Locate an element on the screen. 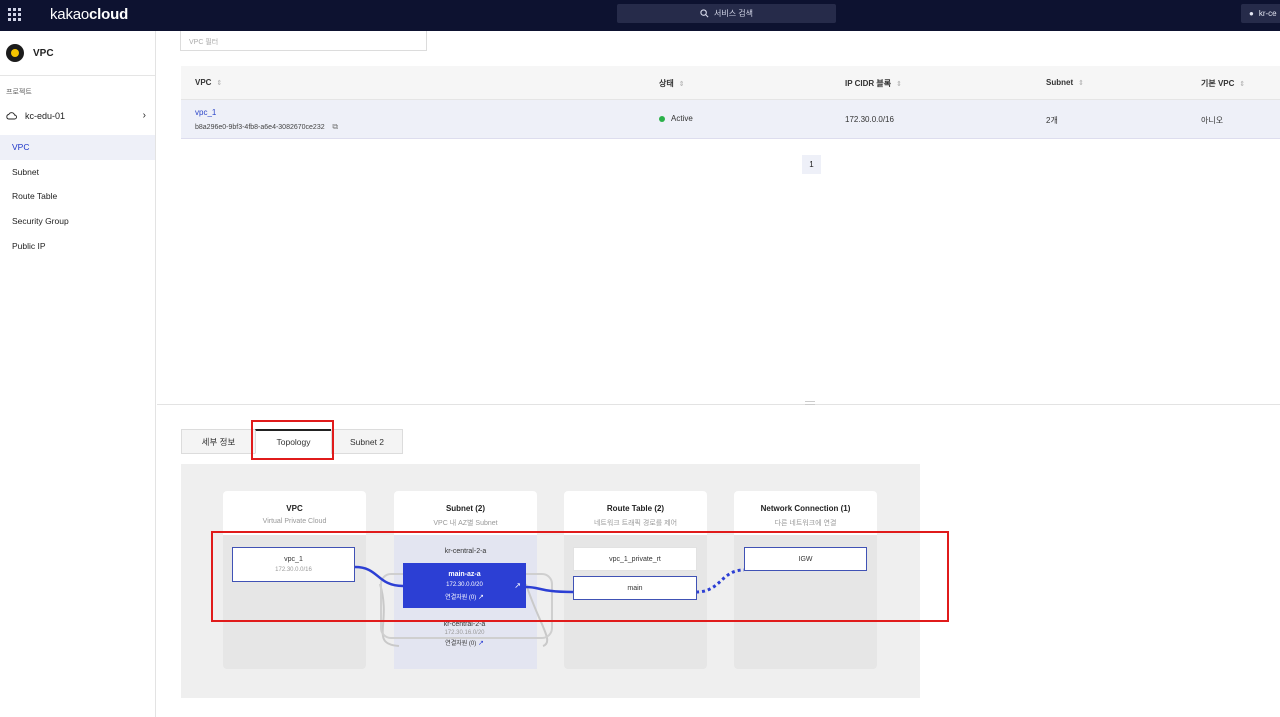 The image size is (1280, 717). subnet-count-cell: 2개 is located at coordinates (1052, 120).